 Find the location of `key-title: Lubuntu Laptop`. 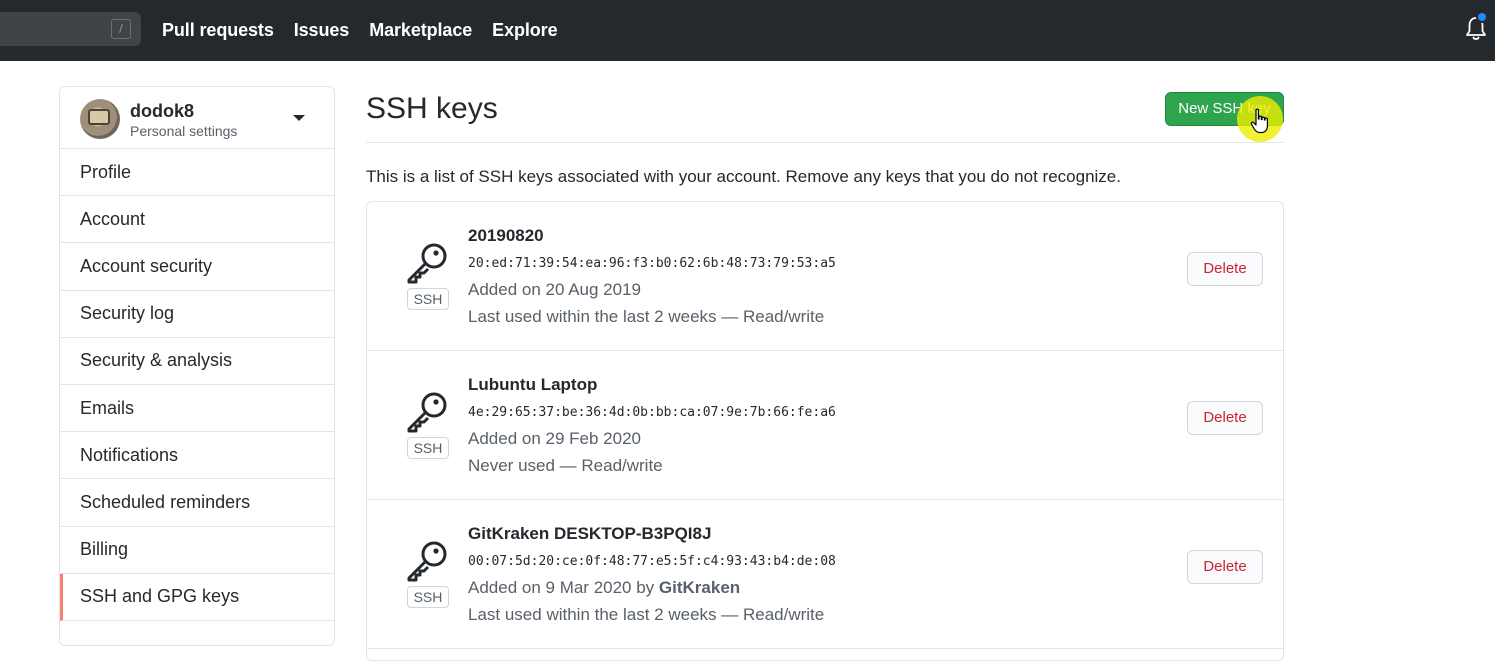

key-title: Lubuntu Laptop is located at coordinates (533, 384).